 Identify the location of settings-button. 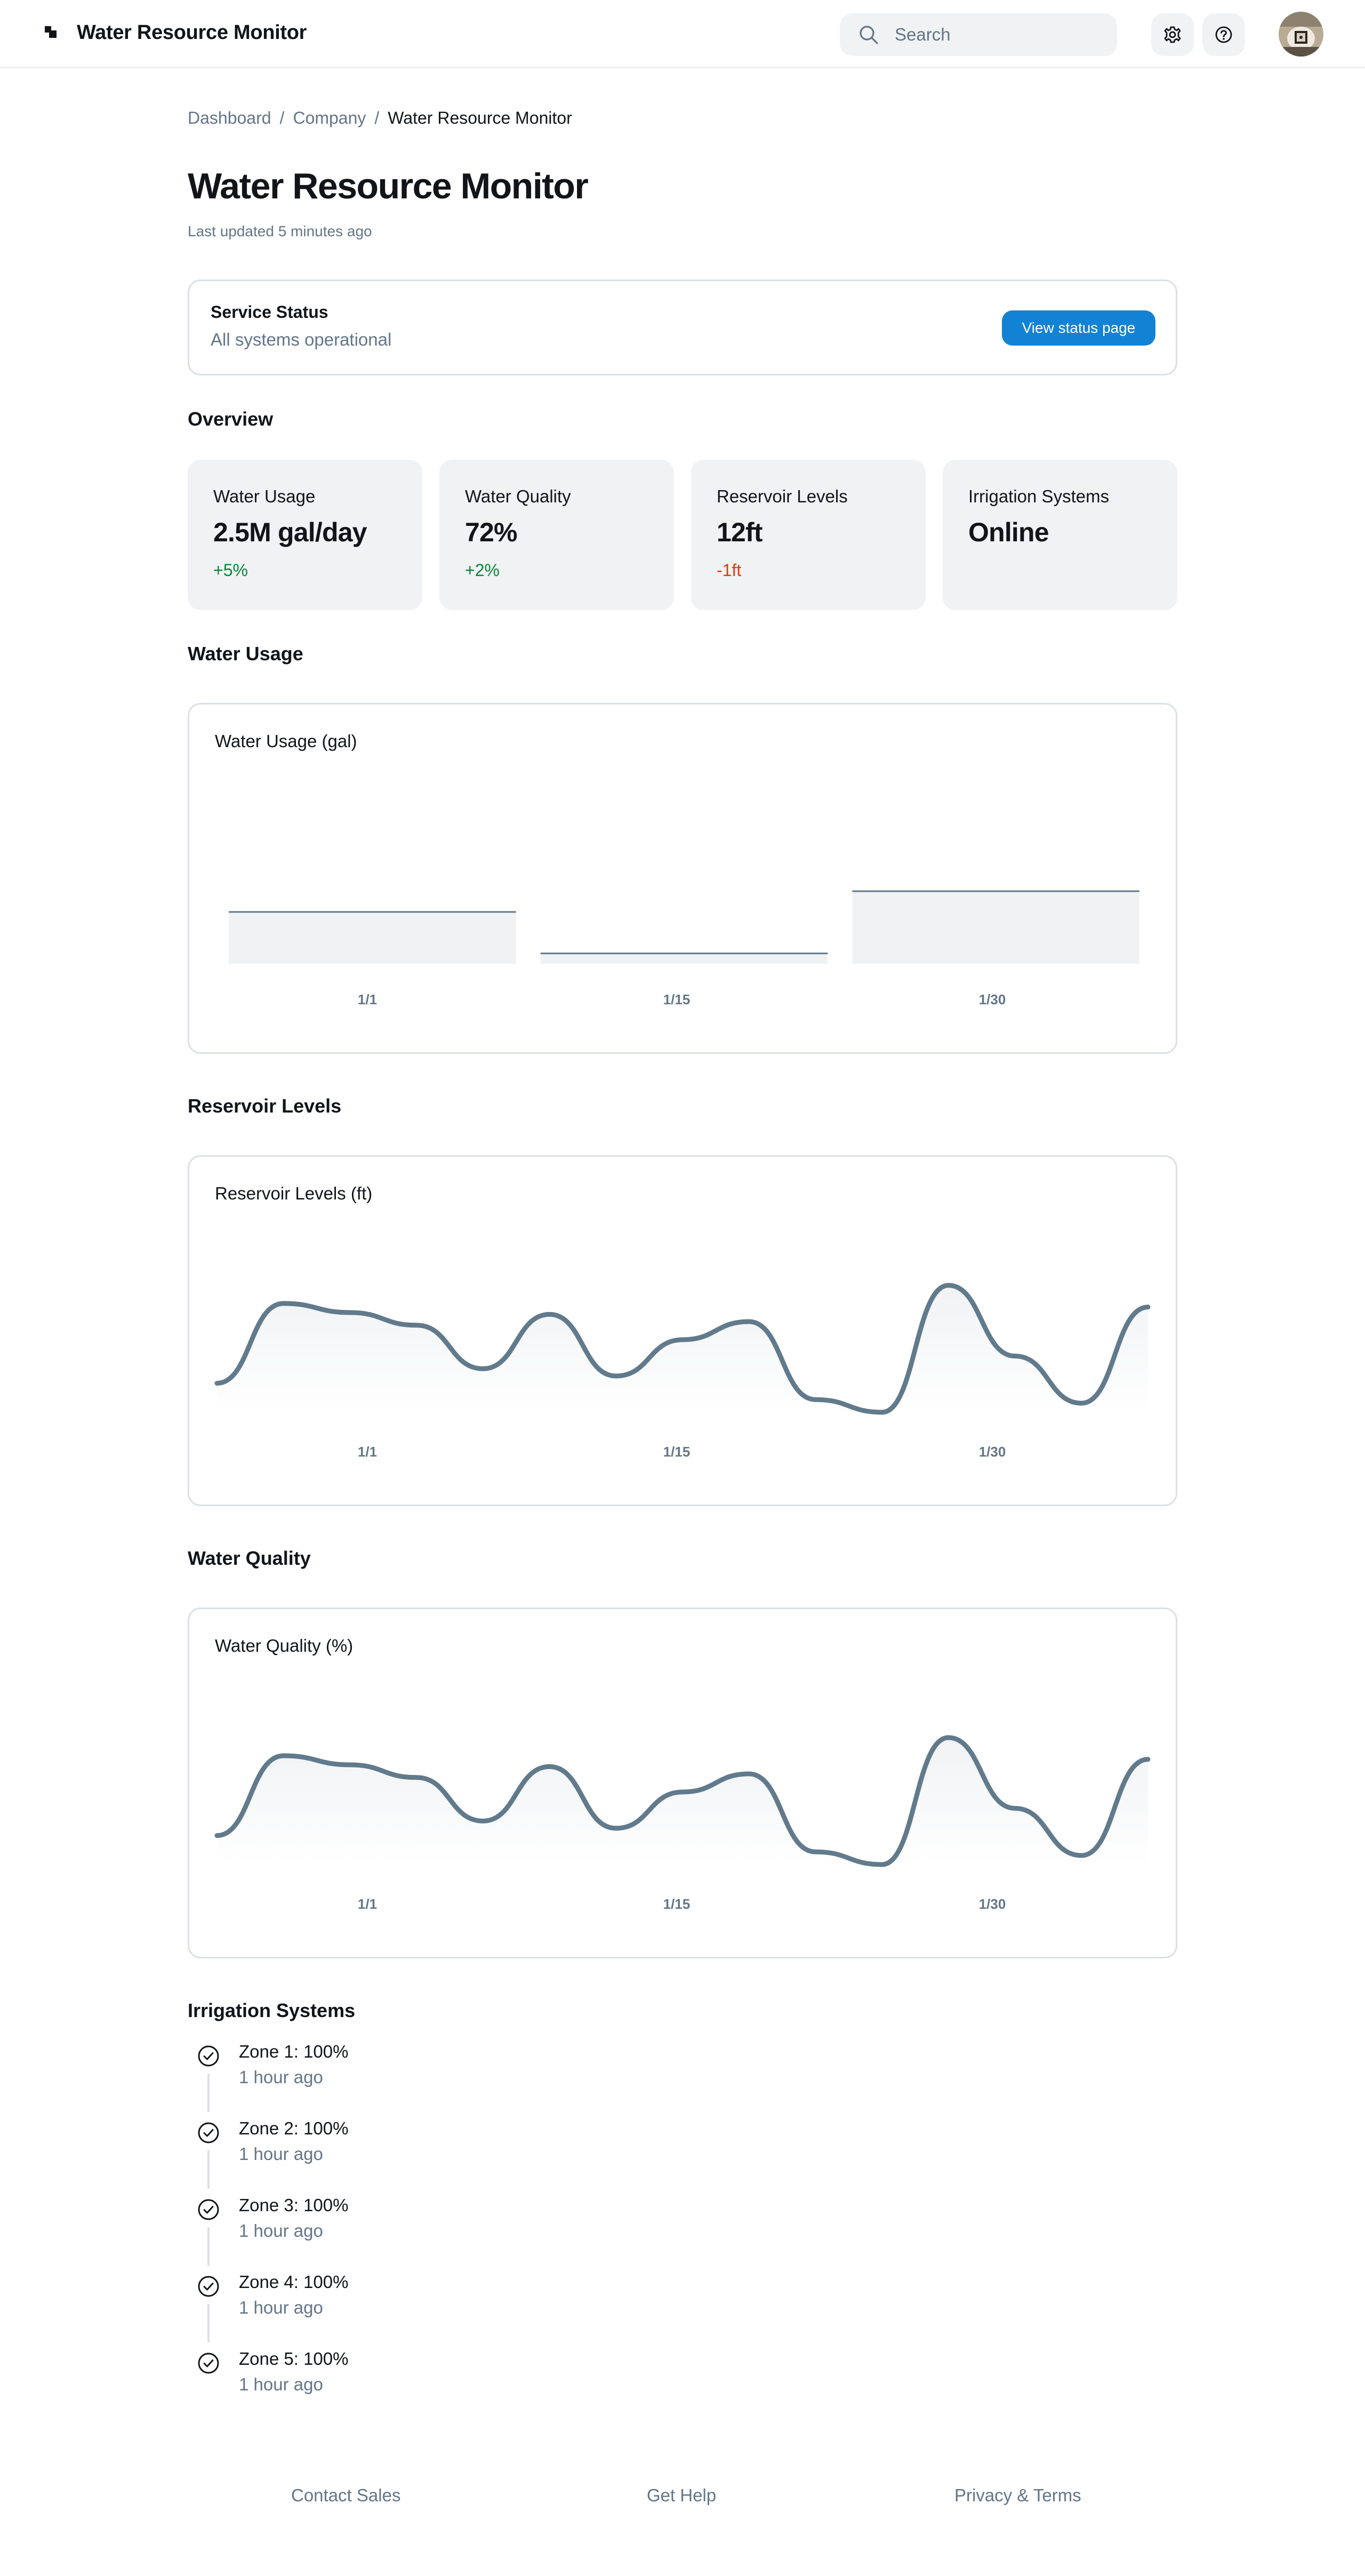
(1172, 34).